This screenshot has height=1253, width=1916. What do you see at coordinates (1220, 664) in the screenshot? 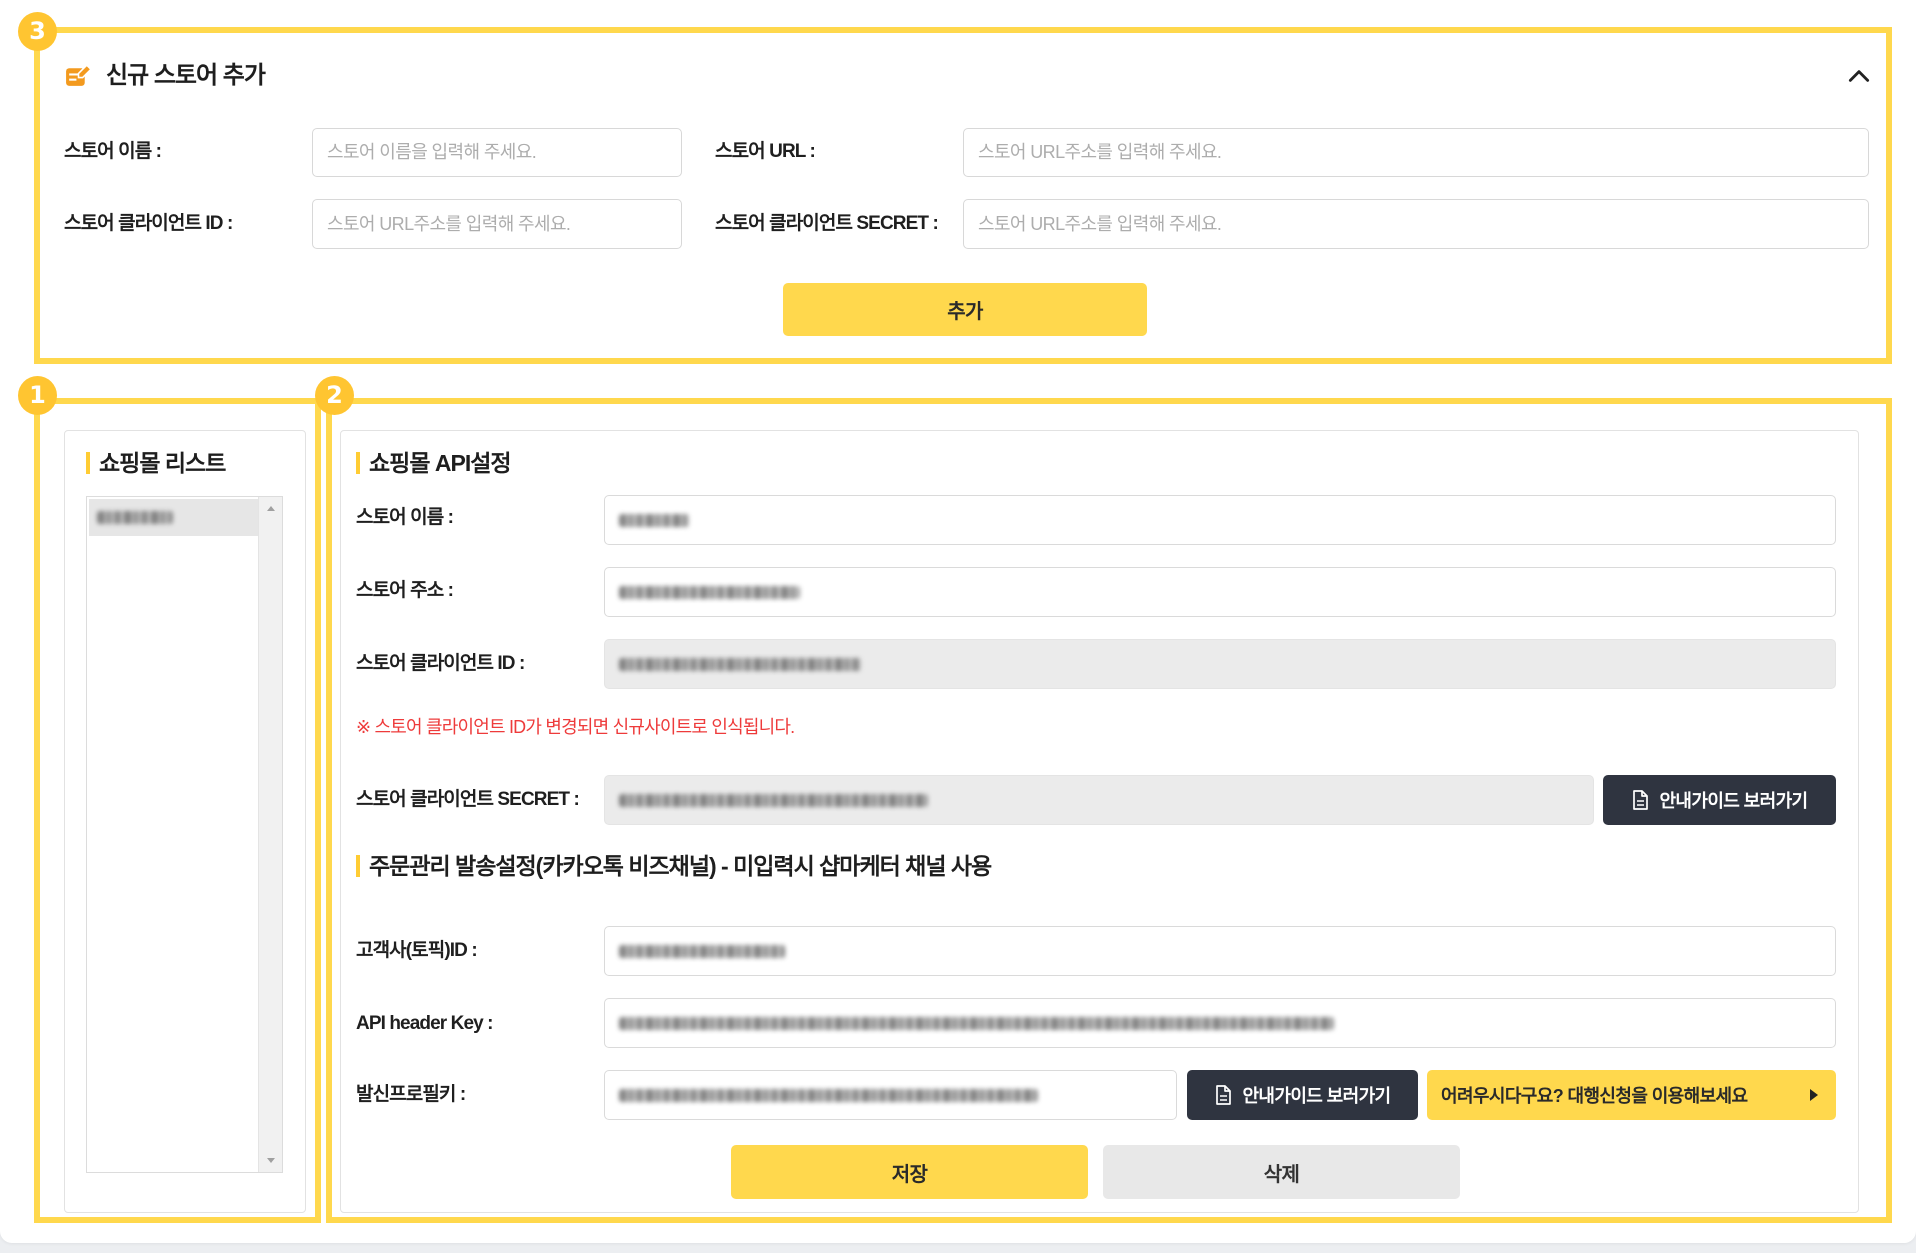
I see `client-id-input` at bounding box center [1220, 664].